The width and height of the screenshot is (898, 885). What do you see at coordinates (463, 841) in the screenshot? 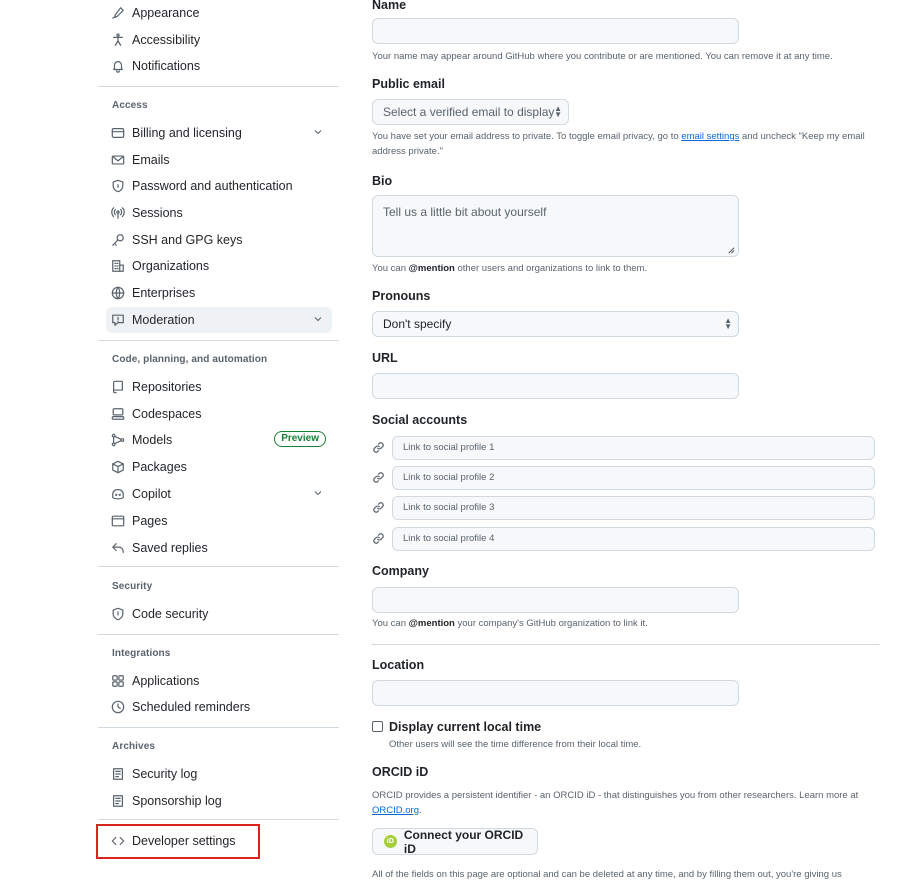
I see `connect-orcid-label: Connect your ORCID iD` at bounding box center [463, 841].